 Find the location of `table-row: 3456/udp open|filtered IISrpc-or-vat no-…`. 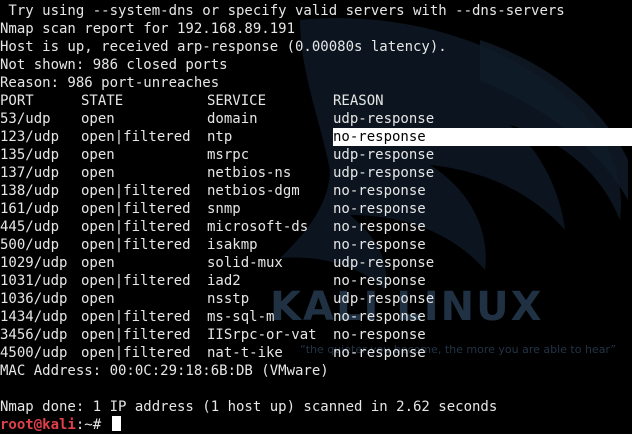

table-row: 3456/udp open|filtered IISrpc-or-vat no-… is located at coordinates (282, 335).